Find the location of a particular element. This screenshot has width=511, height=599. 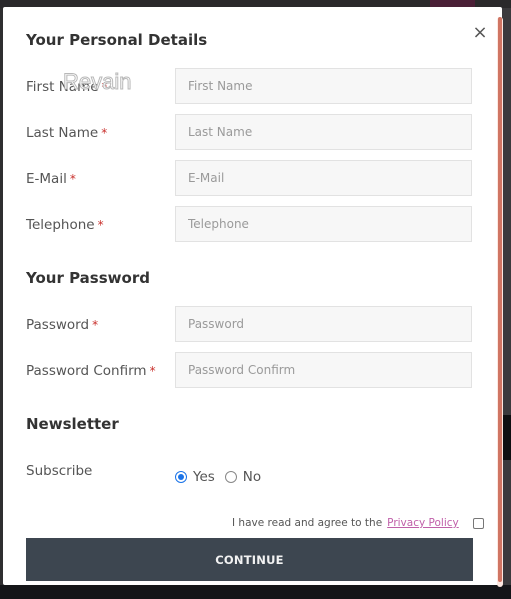

radio-no-label: No is located at coordinates (252, 477).